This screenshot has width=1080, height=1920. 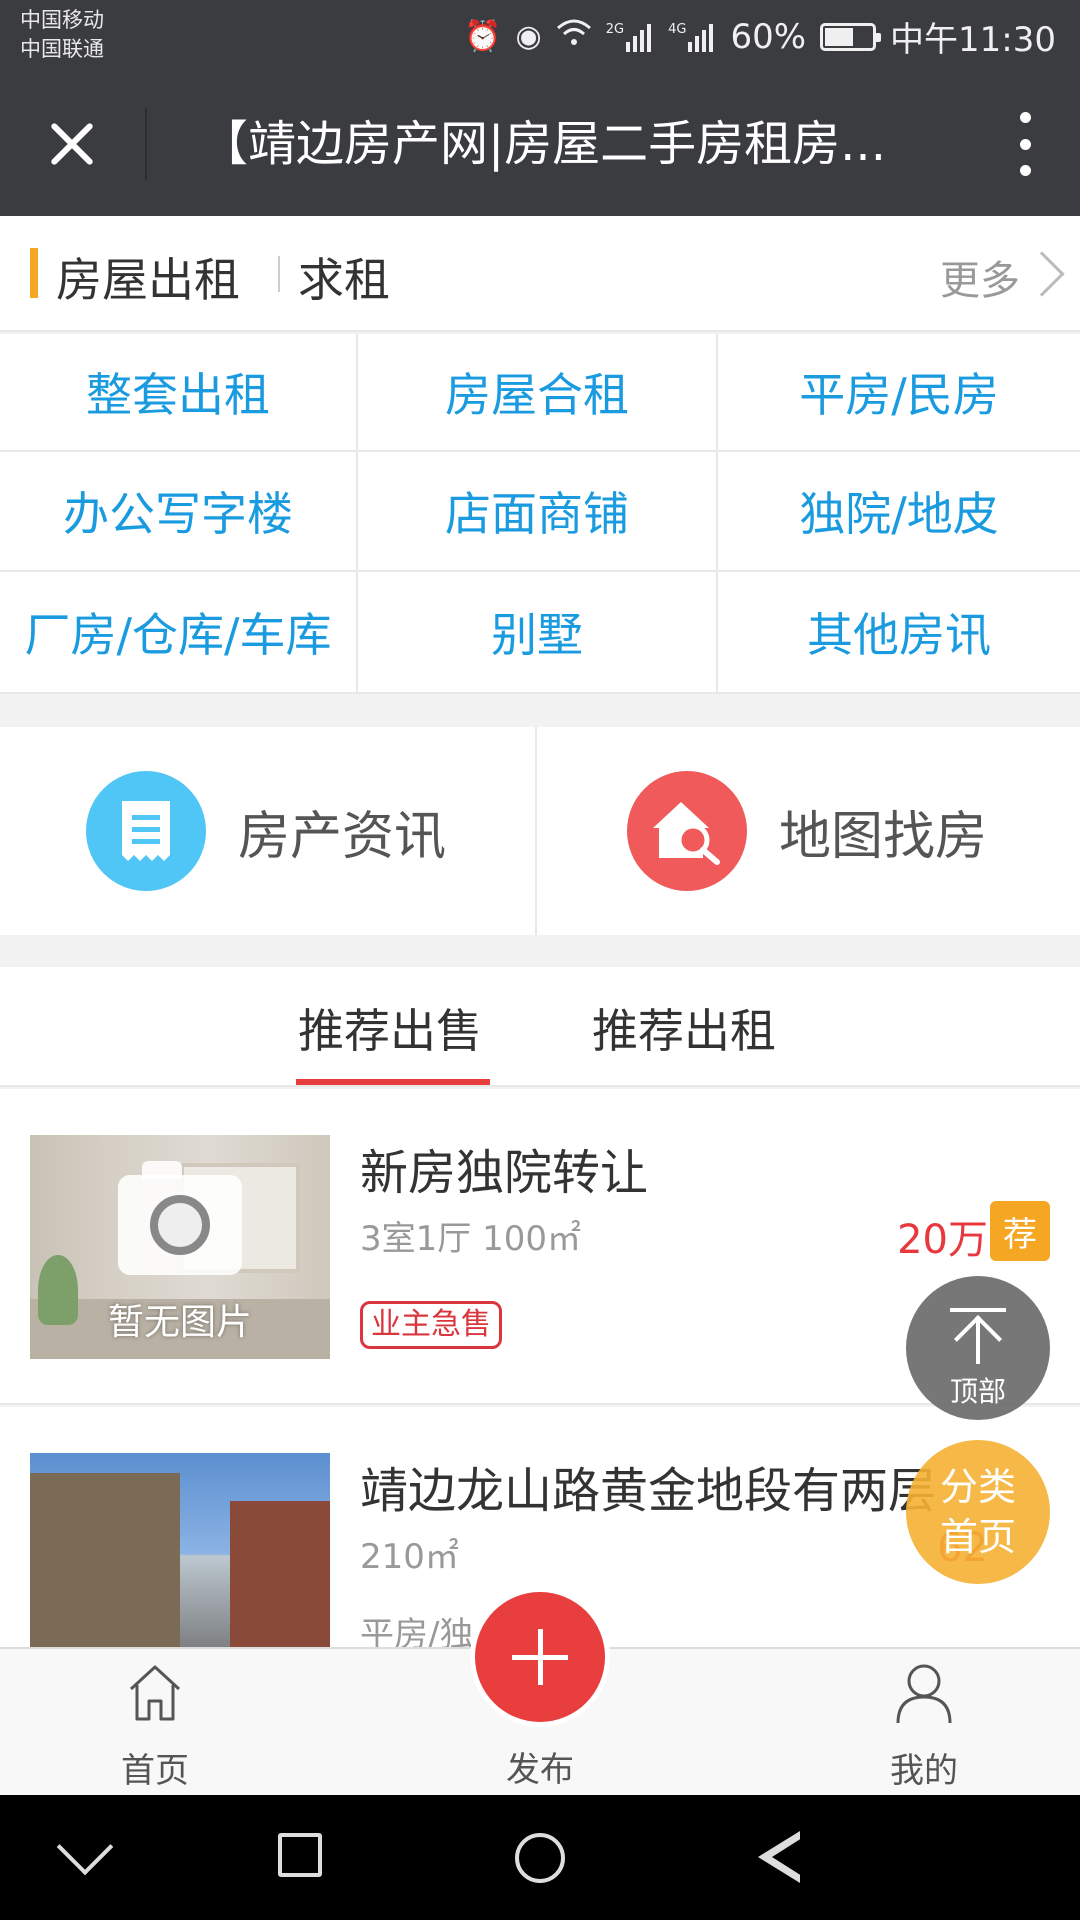 What do you see at coordinates (62, 35) in the screenshot?
I see `carrier-info: 中国移动 中国联通` at bounding box center [62, 35].